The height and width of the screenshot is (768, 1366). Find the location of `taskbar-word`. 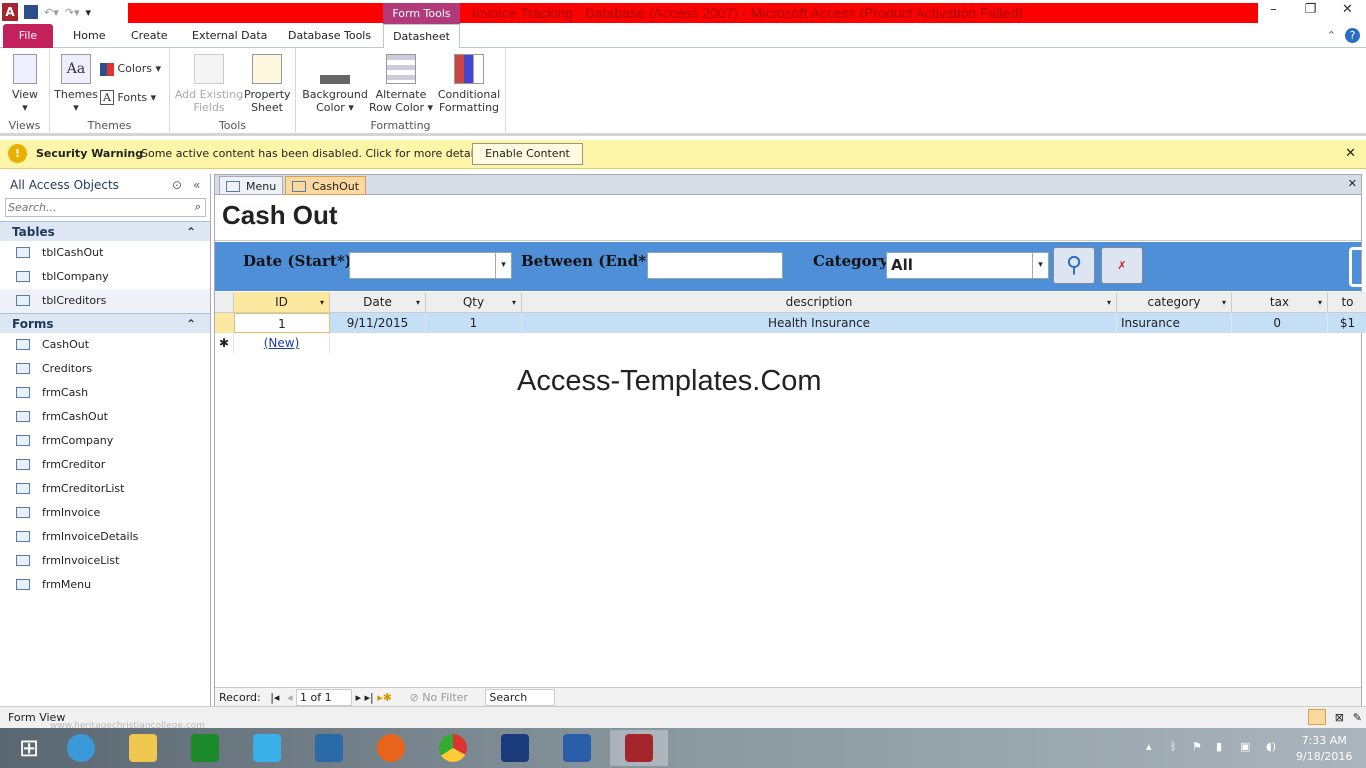

taskbar-word is located at coordinates (577, 748).